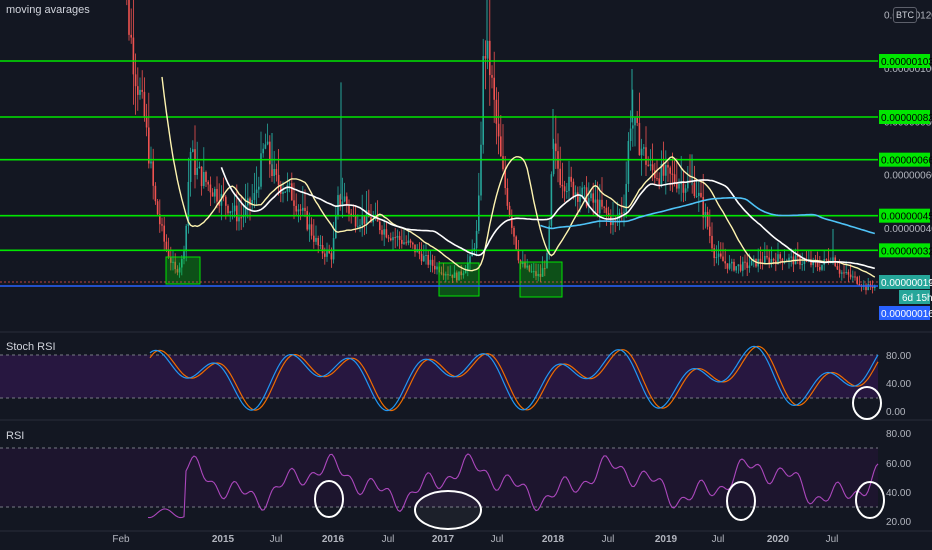 This screenshot has height=550, width=932. What do you see at coordinates (896, 412) in the screenshot?
I see `stoch-tick-label: 0.00` at bounding box center [896, 412].